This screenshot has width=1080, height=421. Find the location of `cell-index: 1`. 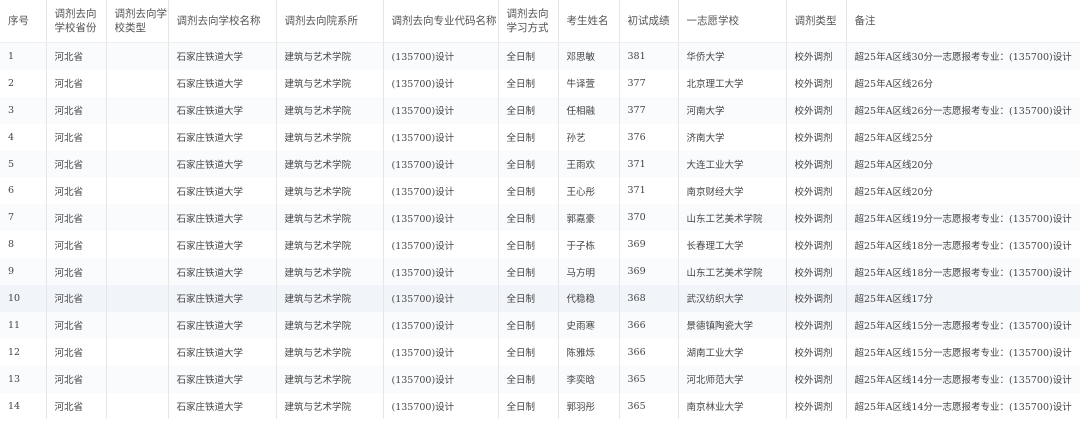

cell-index: 1 is located at coordinates (23, 56).